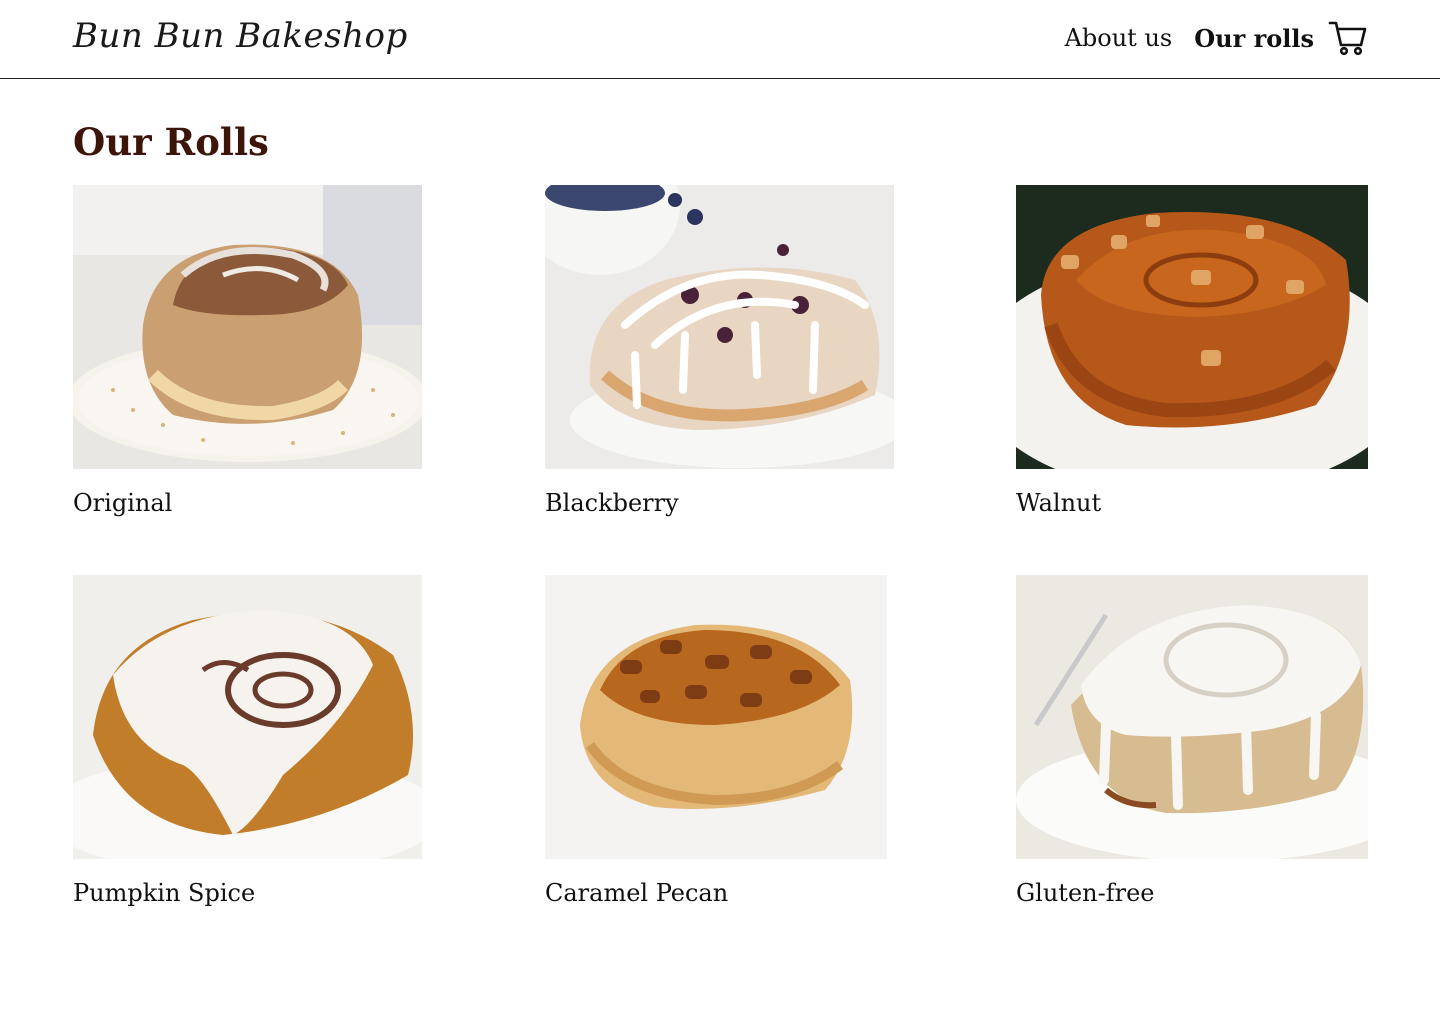  I want to click on shopping-cart-icon, so click(1348, 38).